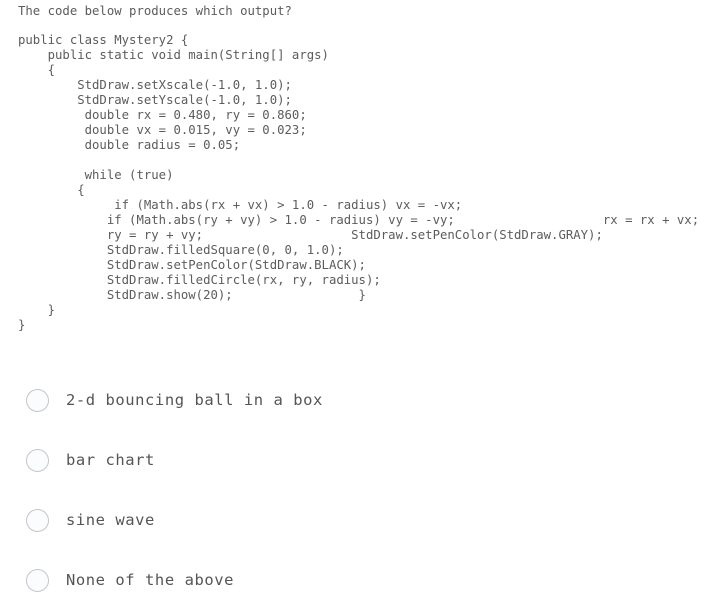  Describe the element at coordinates (353, 520) in the screenshot. I see `option-row-option-c: sine wave` at that location.